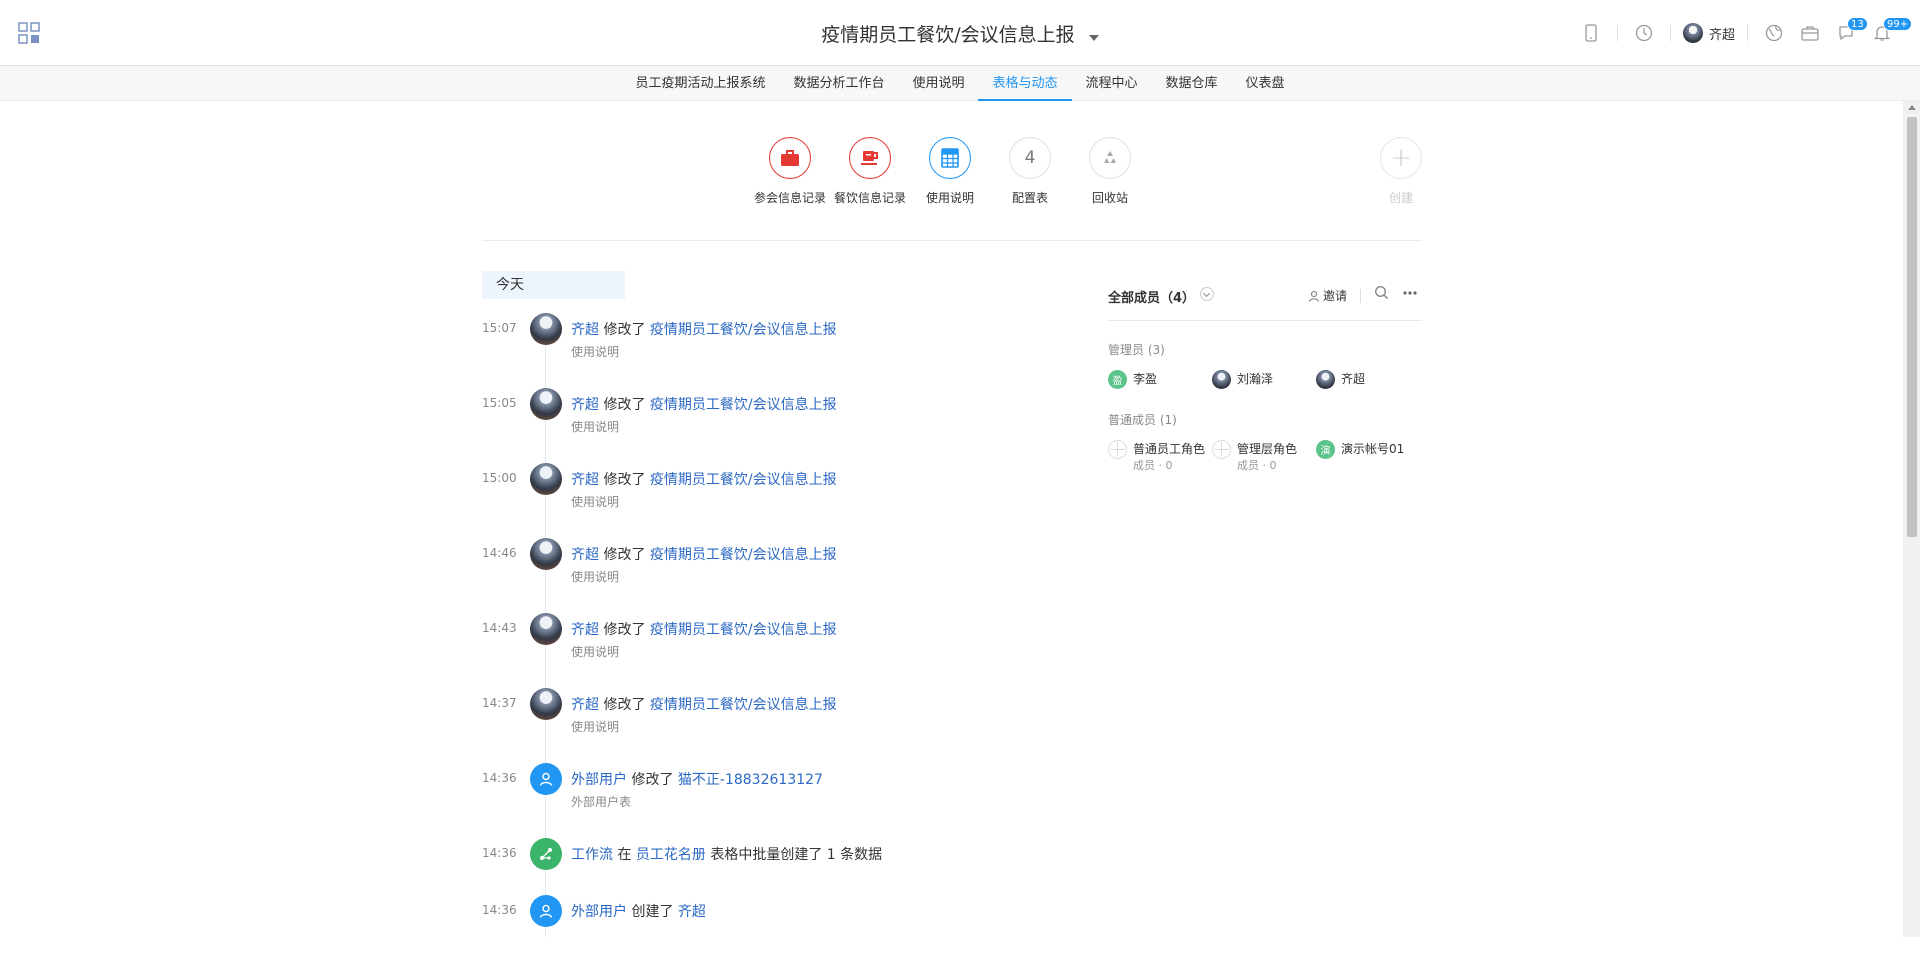 This screenshot has width=1920, height=955. What do you see at coordinates (1117, 379) in the screenshot?
I see `member-avatar: 盈` at bounding box center [1117, 379].